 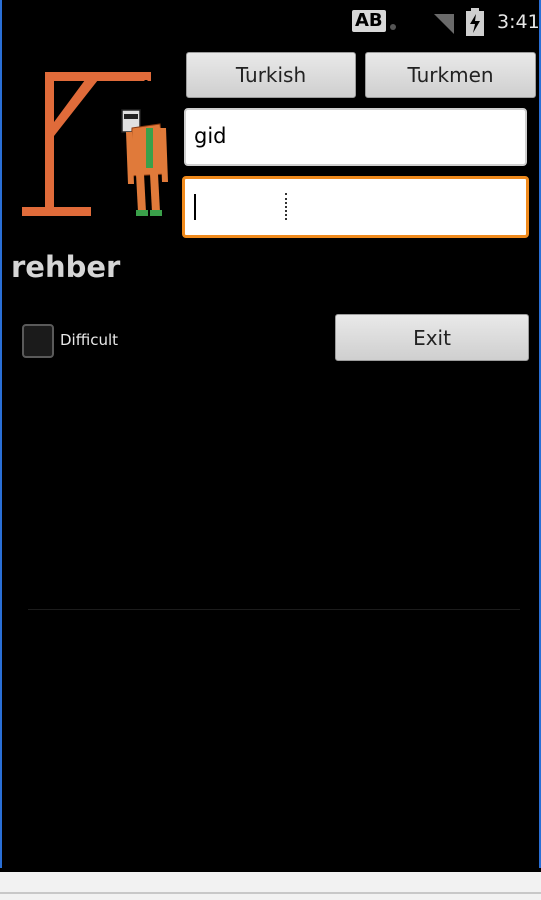 I want to click on notification-dot-icon, so click(x=393, y=27).